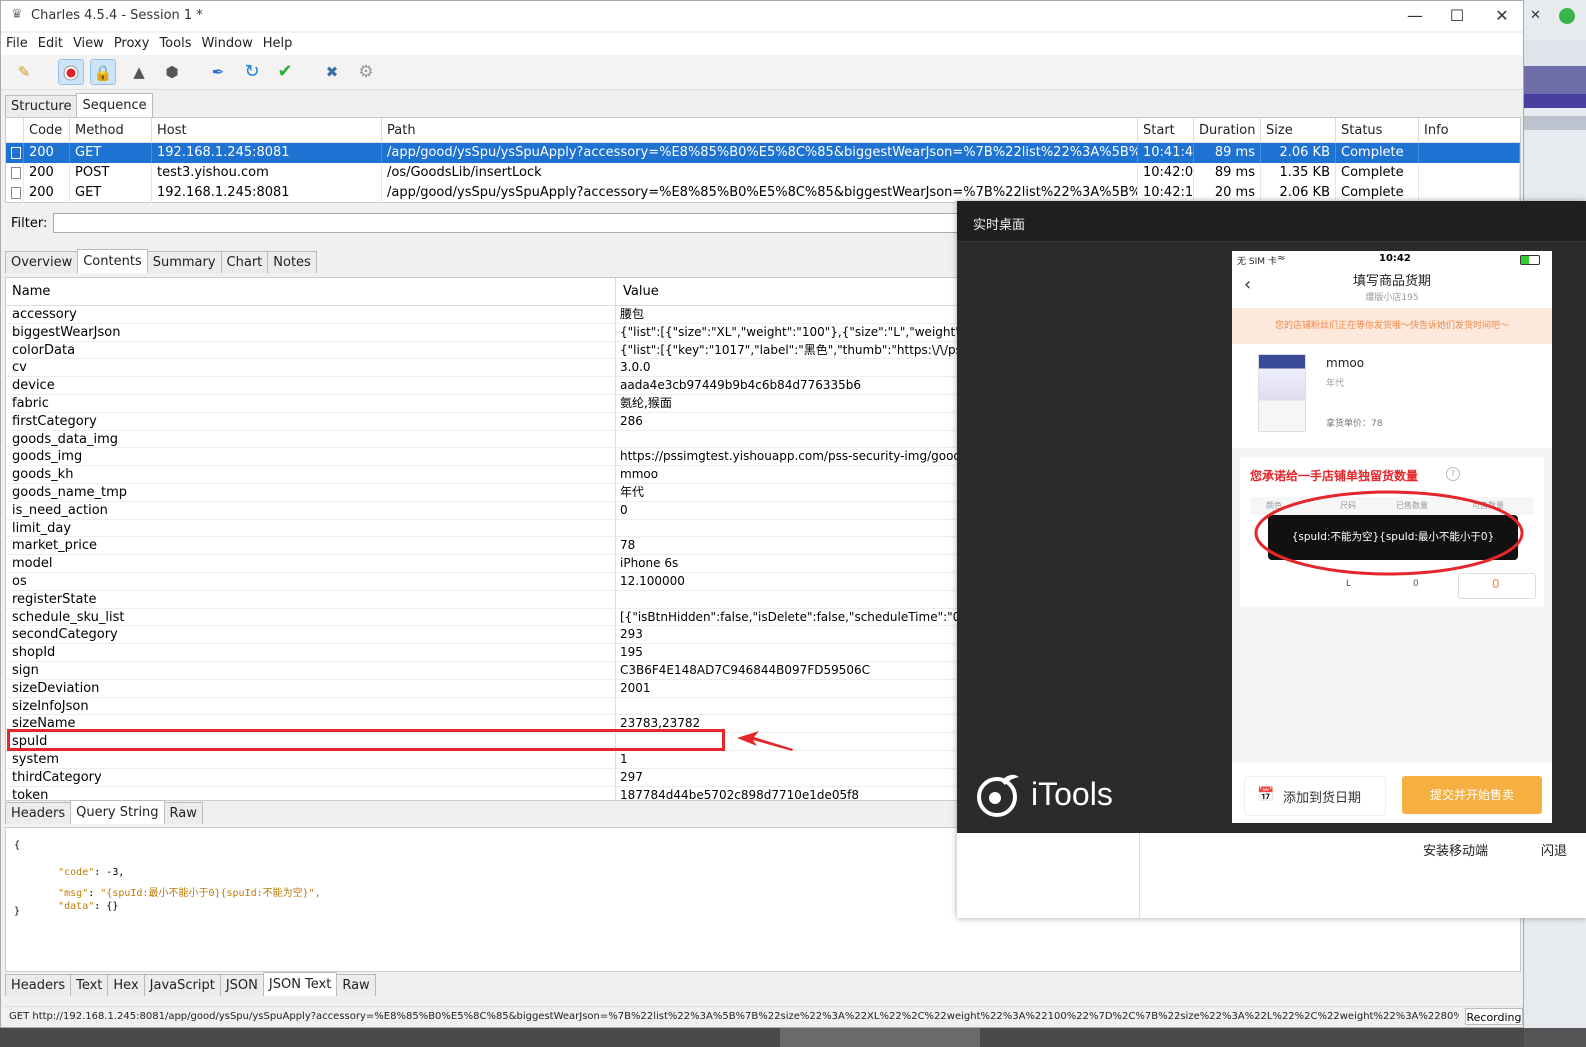 The height and width of the screenshot is (1047, 1586). I want to click on table-header-info: Info, so click(1469, 130).